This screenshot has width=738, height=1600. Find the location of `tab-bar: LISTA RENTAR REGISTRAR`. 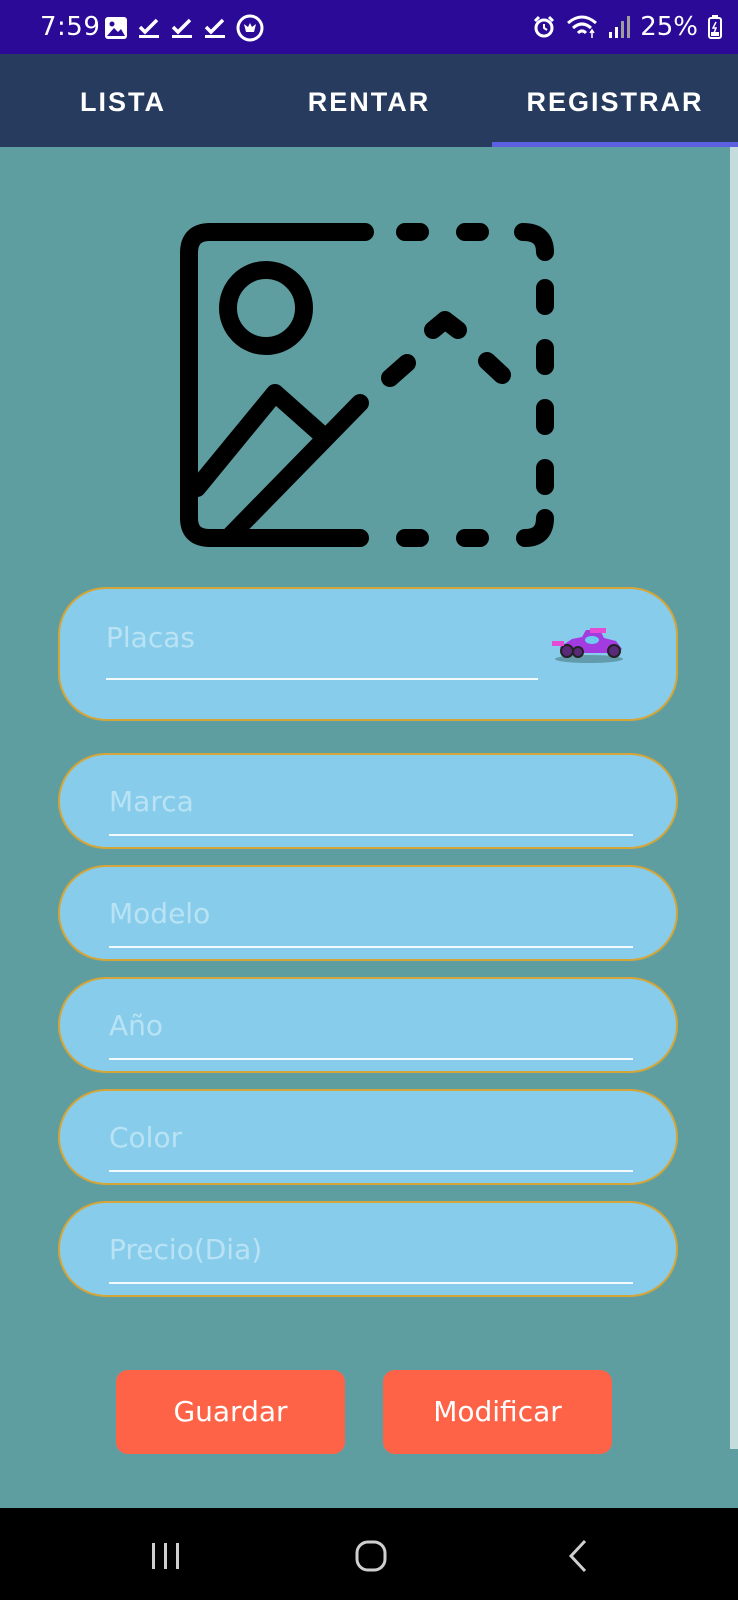

tab-bar: LISTA RENTAR REGISTRAR is located at coordinates (369, 100).